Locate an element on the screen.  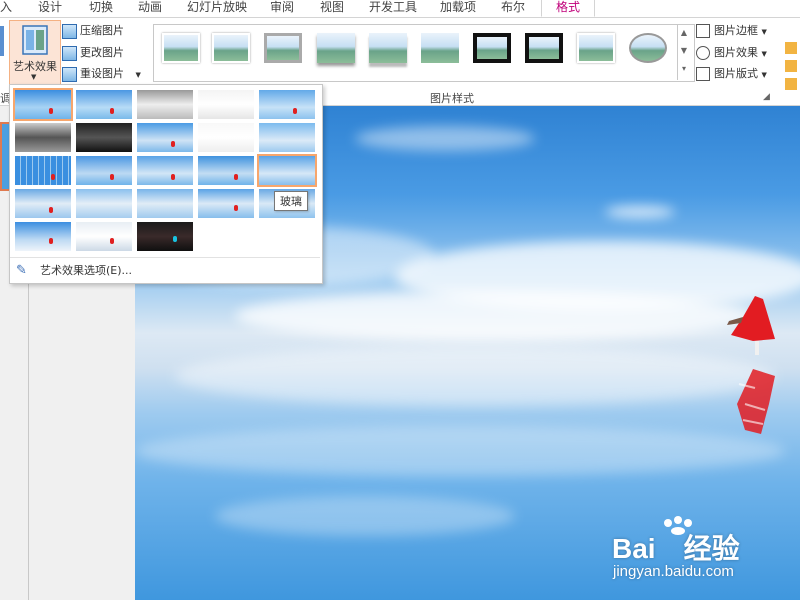
effect-photocopy is located at coordinates (226, 203).